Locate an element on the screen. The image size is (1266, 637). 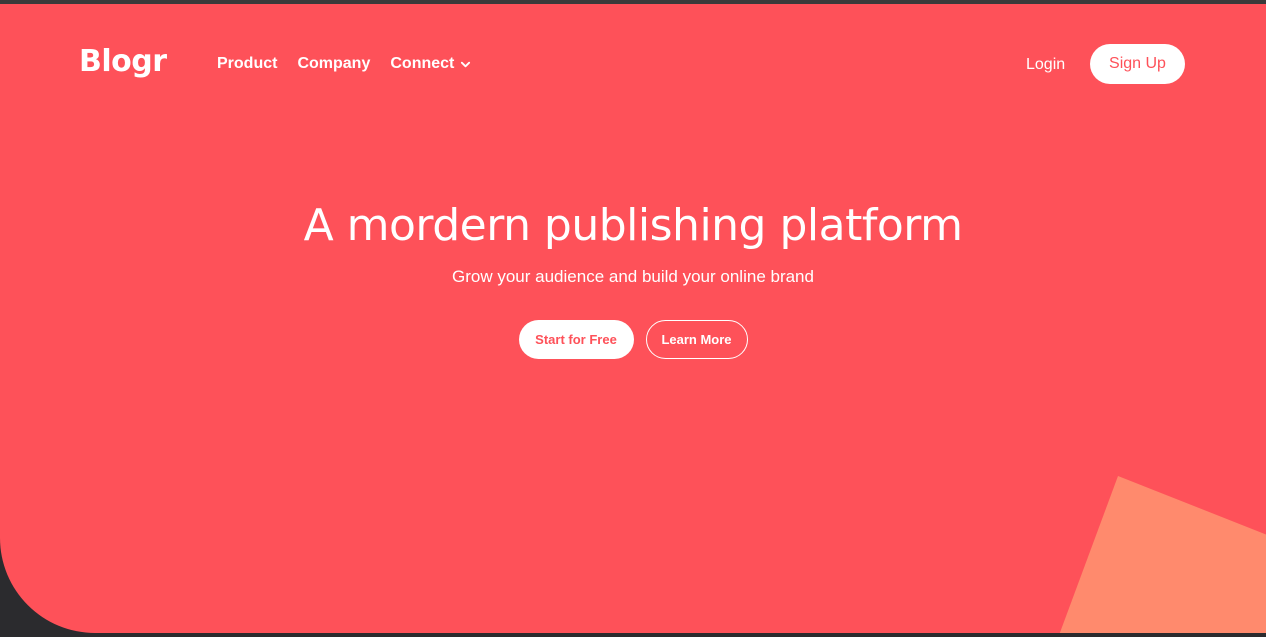
menu-item-label: Company is located at coordinates (334, 63).